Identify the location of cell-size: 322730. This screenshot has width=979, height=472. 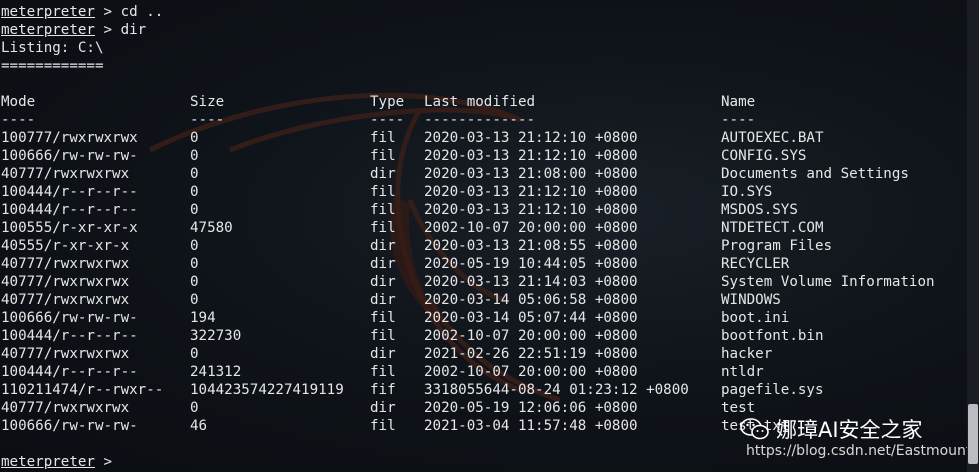
(216, 336).